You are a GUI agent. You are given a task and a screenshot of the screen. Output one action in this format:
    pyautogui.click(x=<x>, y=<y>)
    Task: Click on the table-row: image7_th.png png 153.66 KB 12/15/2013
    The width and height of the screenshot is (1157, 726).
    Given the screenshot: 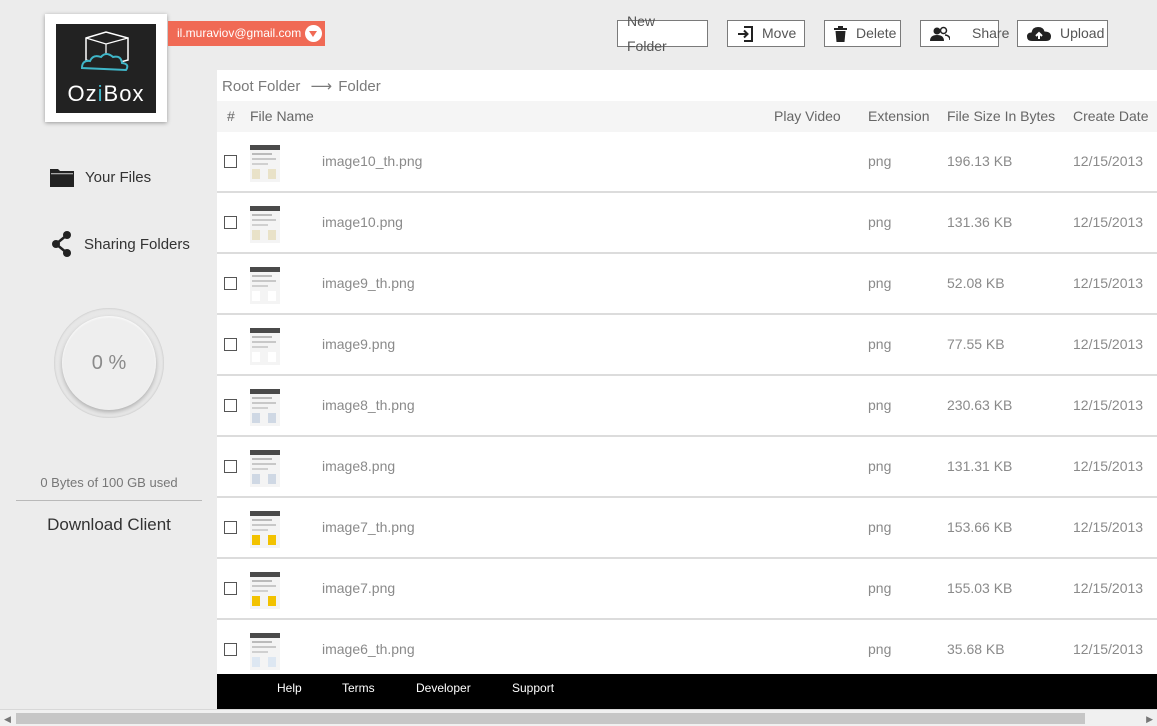 What is the action you would take?
    pyautogui.click(x=687, y=528)
    